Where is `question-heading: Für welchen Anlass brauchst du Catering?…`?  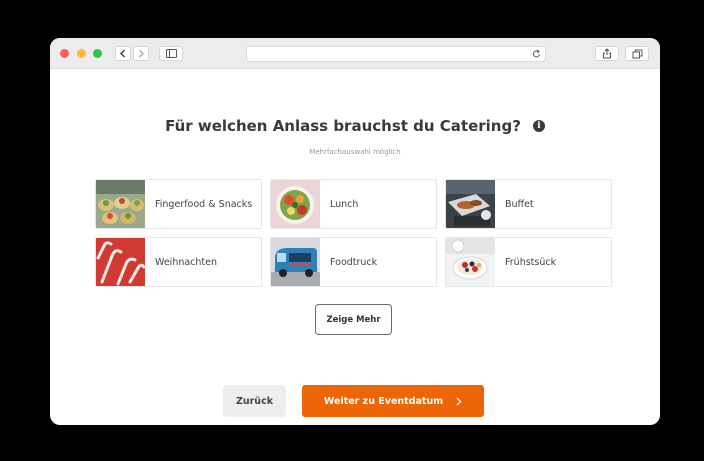
question-heading: Für welchen Anlass brauchst du Catering?… is located at coordinates (355, 126).